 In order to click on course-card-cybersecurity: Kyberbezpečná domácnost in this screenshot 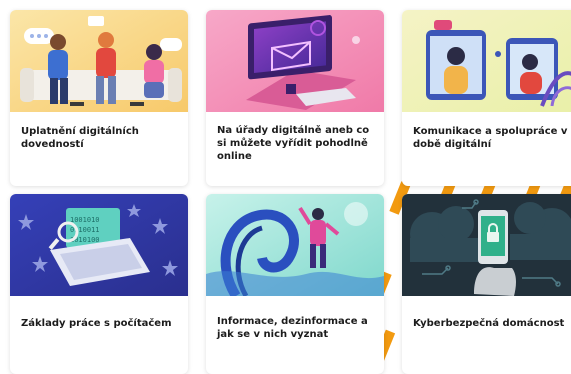, I will do `click(486, 284)`.